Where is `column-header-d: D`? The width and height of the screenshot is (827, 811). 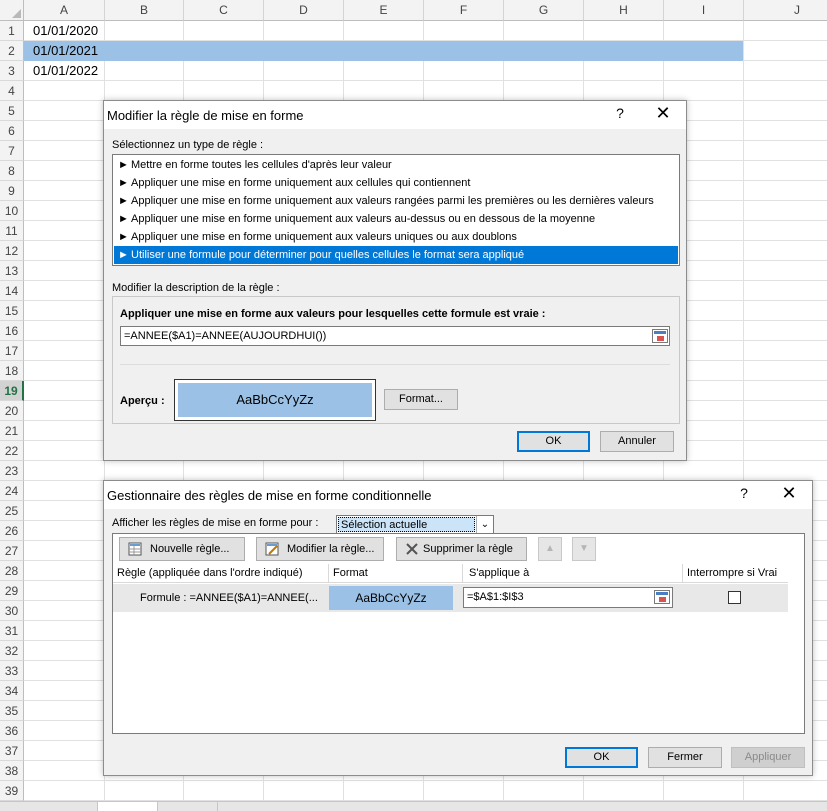
column-header-d: D is located at coordinates (304, 10).